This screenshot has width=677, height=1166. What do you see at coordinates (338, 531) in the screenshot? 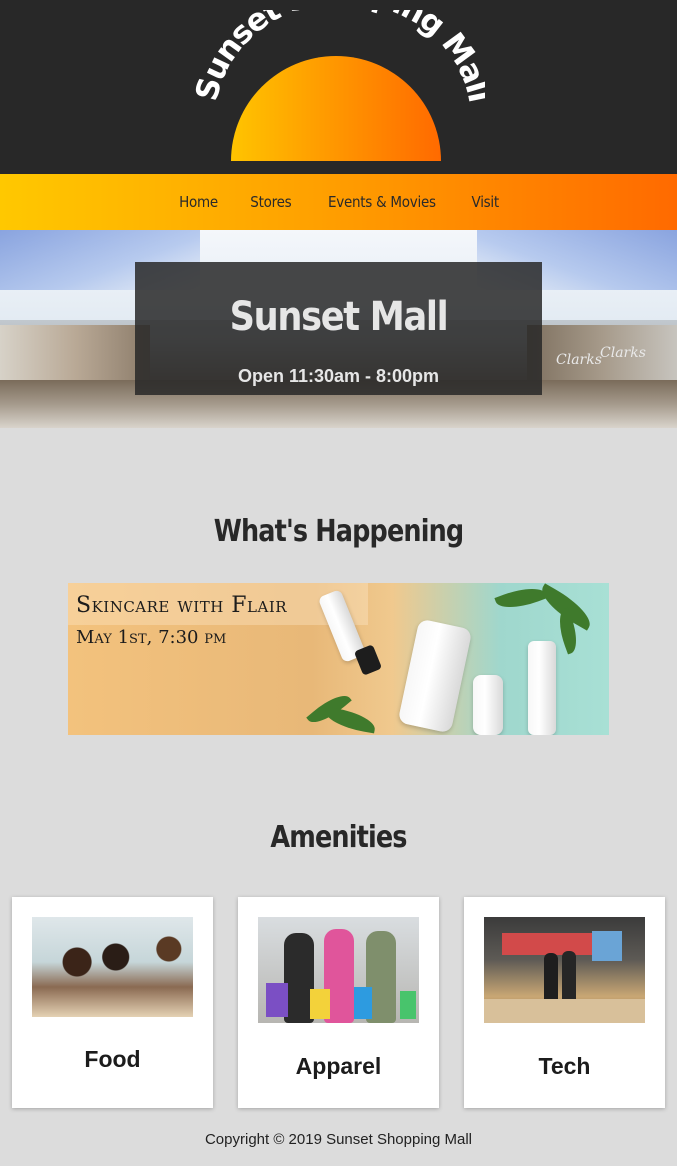
I see `whats-happening-heading: What's Happening` at bounding box center [338, 531].